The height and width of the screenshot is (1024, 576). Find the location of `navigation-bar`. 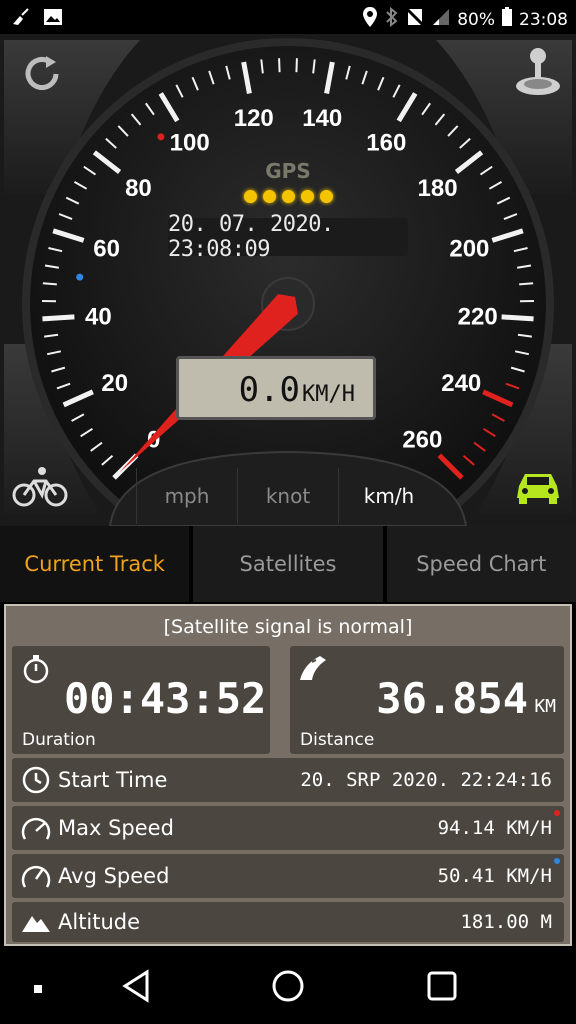

navigation-bar is located at coordinates (288, 986).